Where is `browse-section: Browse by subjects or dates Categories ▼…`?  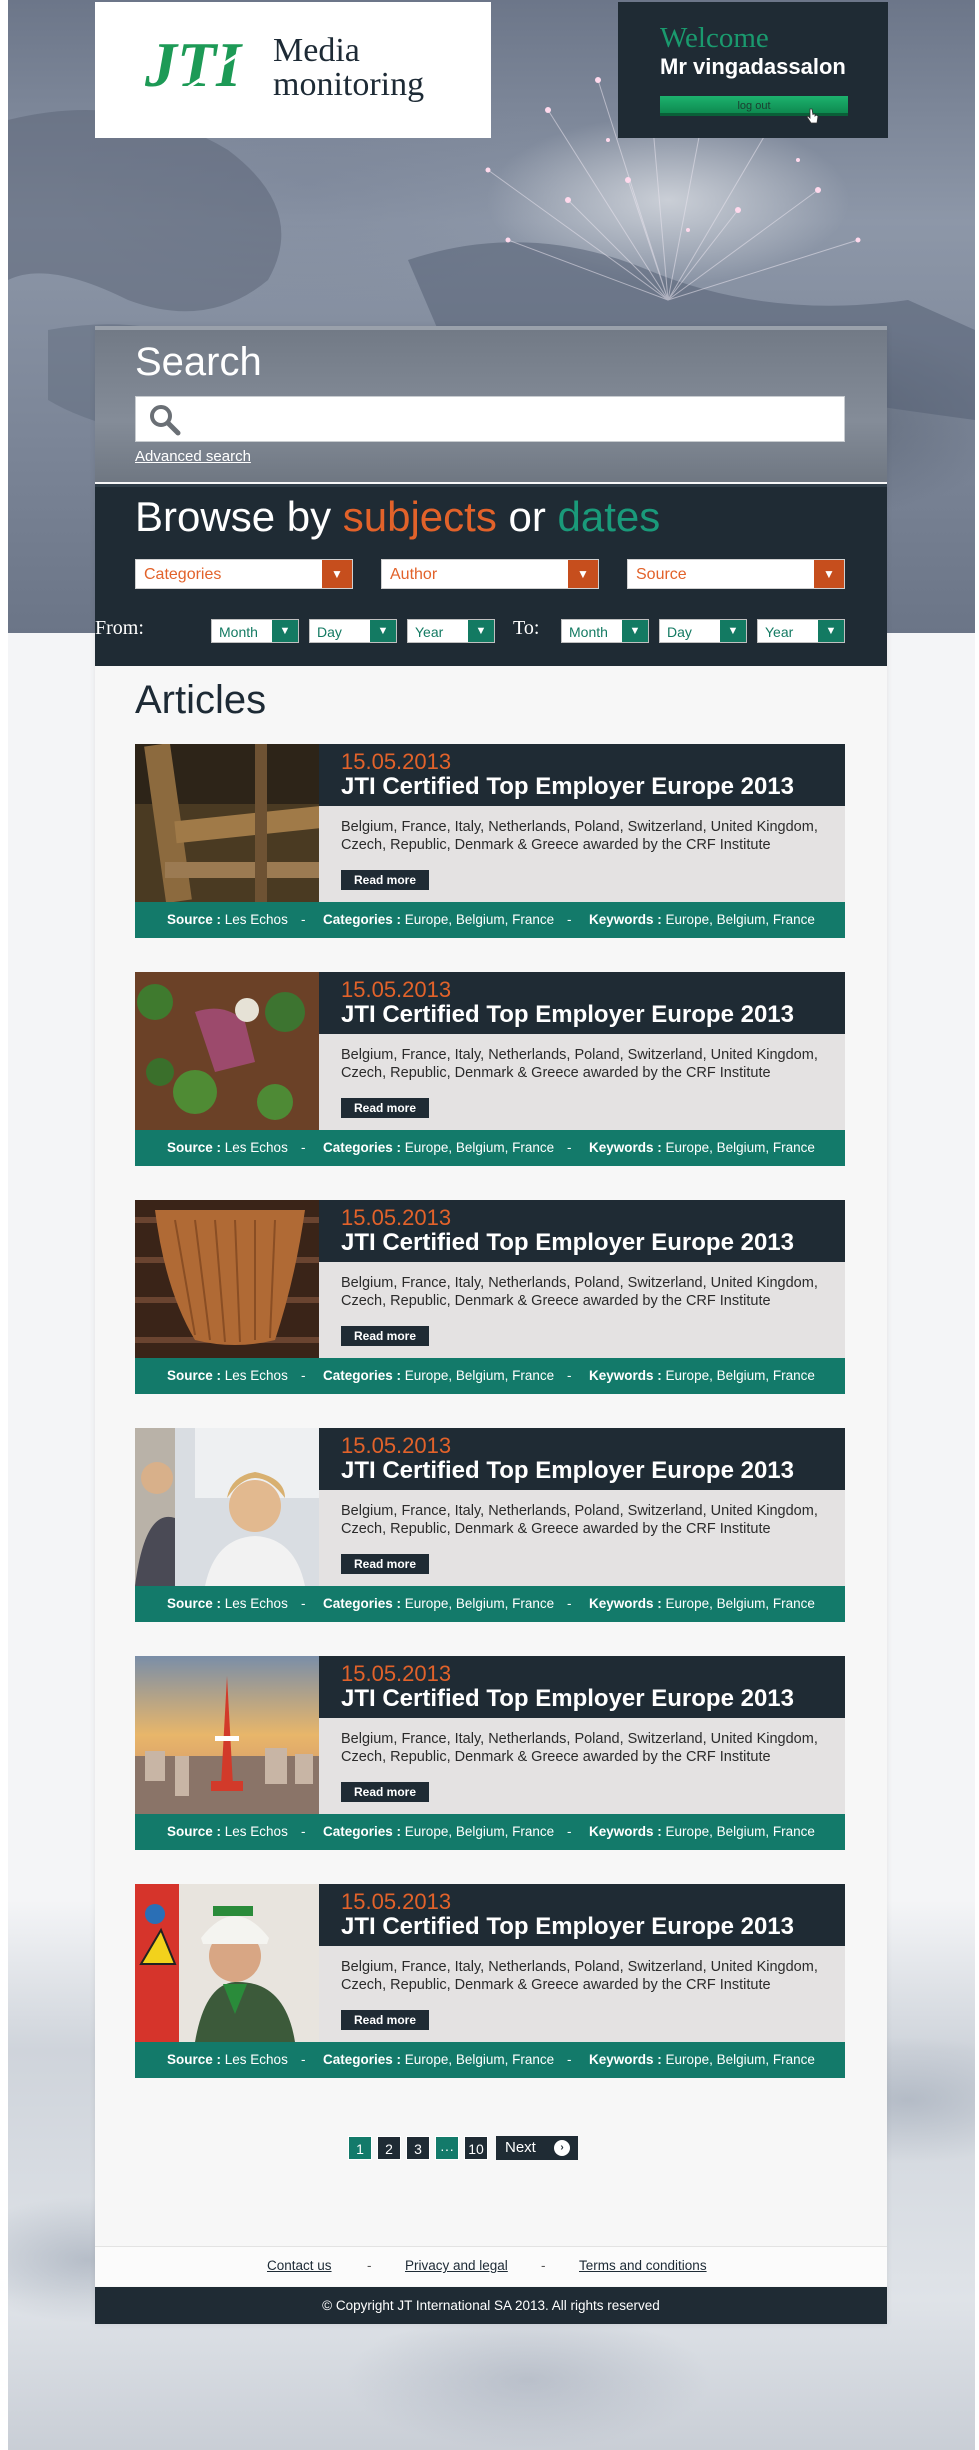 browse-section: Browse by subjects or dates Categories ▼… is located at coordinates (491, 575).